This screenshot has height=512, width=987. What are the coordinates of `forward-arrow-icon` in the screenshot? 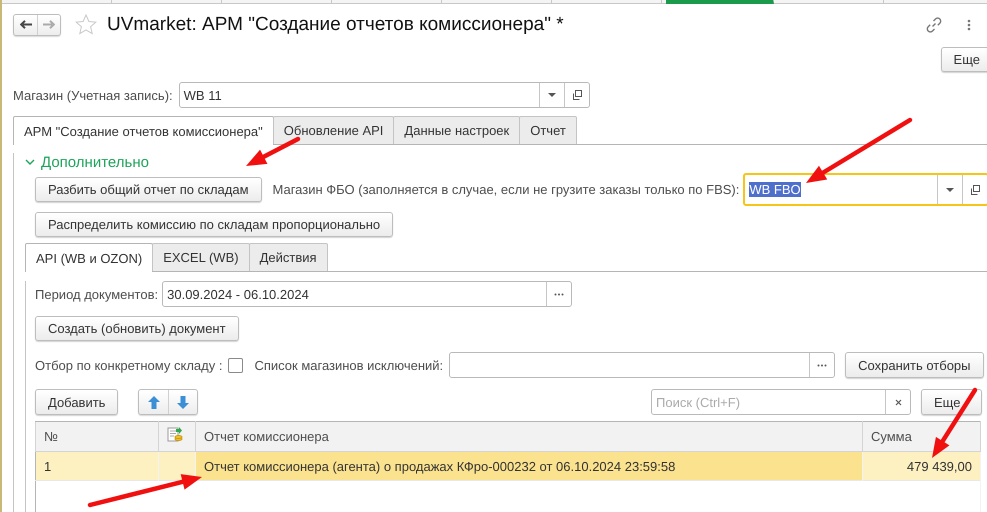 It's located at (49, 24).